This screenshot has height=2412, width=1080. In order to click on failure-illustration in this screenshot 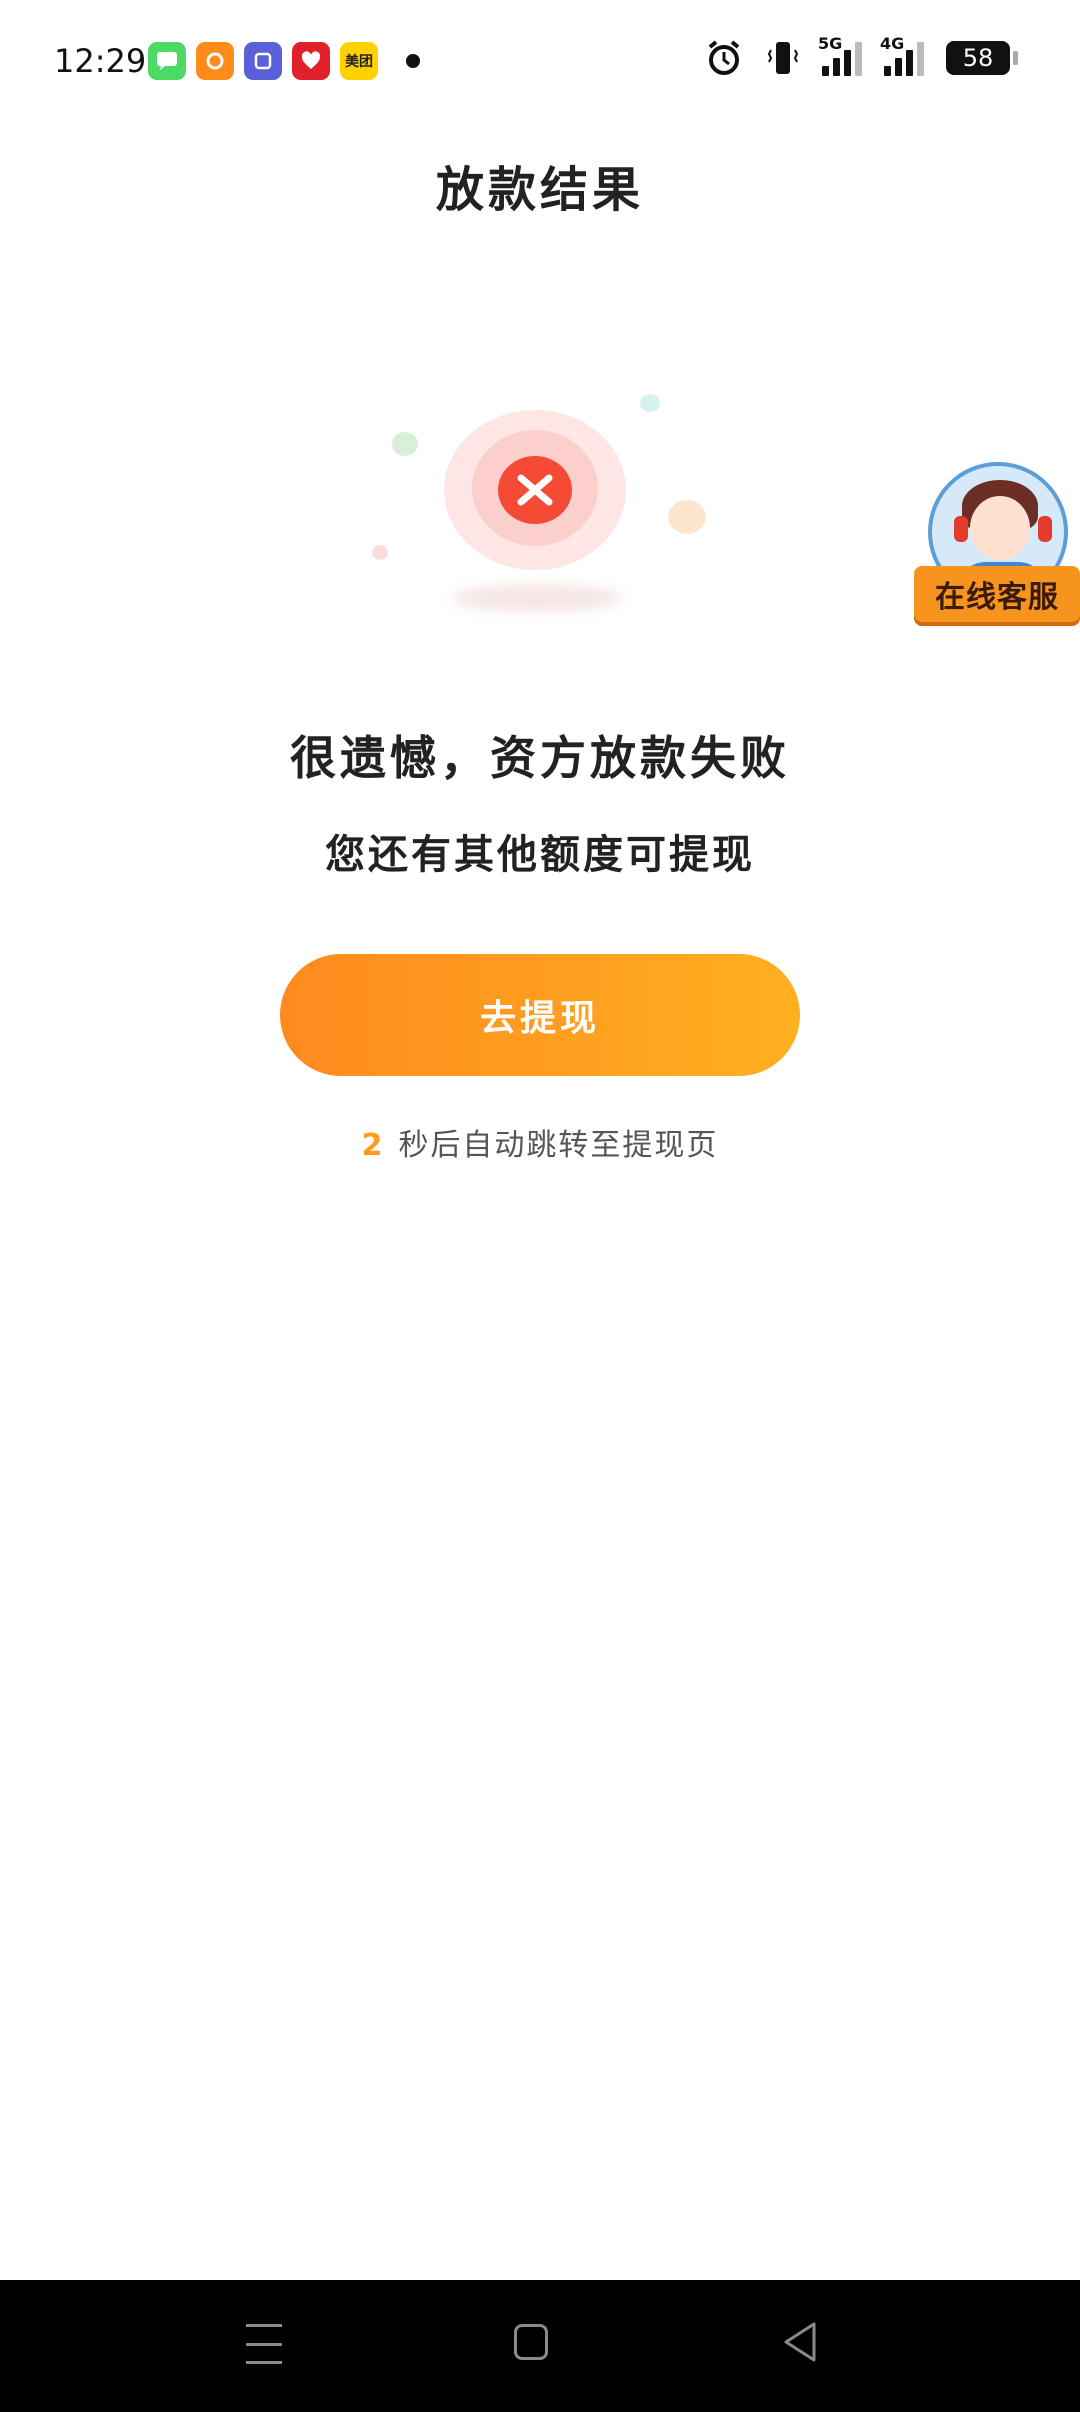, I will do `click(540, 510)`.